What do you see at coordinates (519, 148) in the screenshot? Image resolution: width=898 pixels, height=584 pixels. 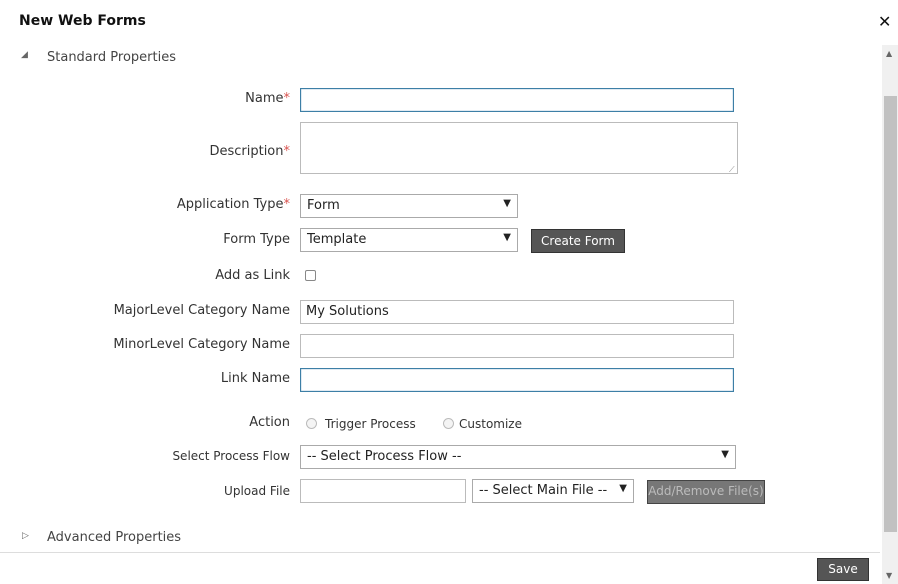 I see `description-textarea` at bounding box center [519, 148].